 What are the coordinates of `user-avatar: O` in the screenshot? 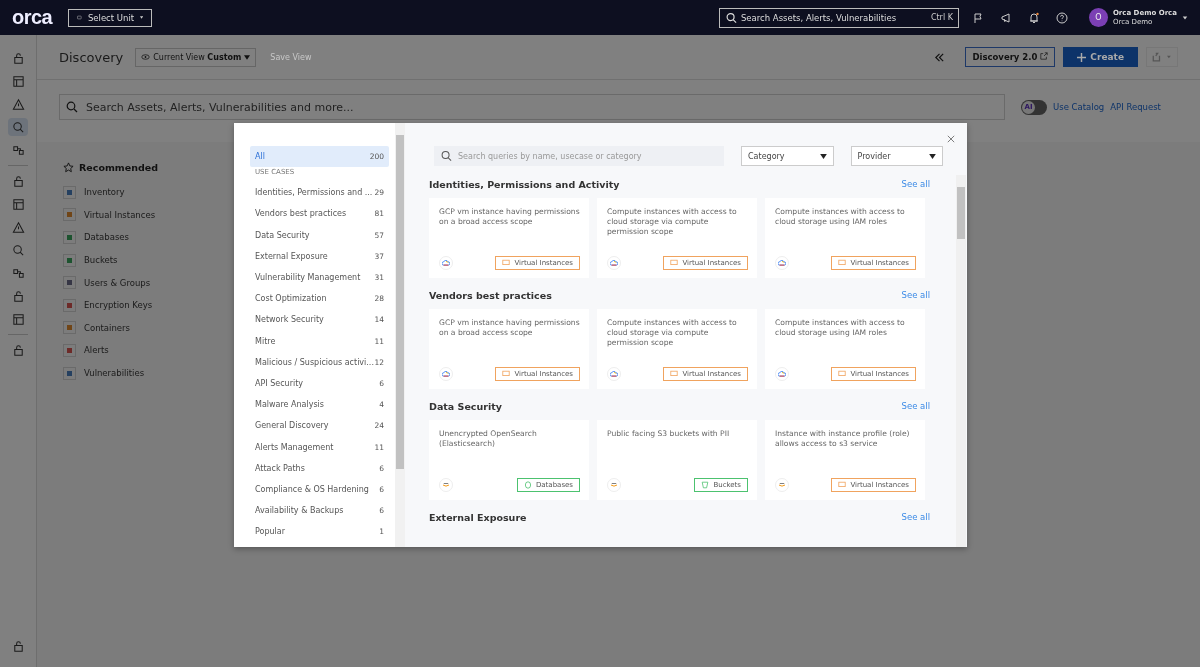 It's located at (1098, 17).